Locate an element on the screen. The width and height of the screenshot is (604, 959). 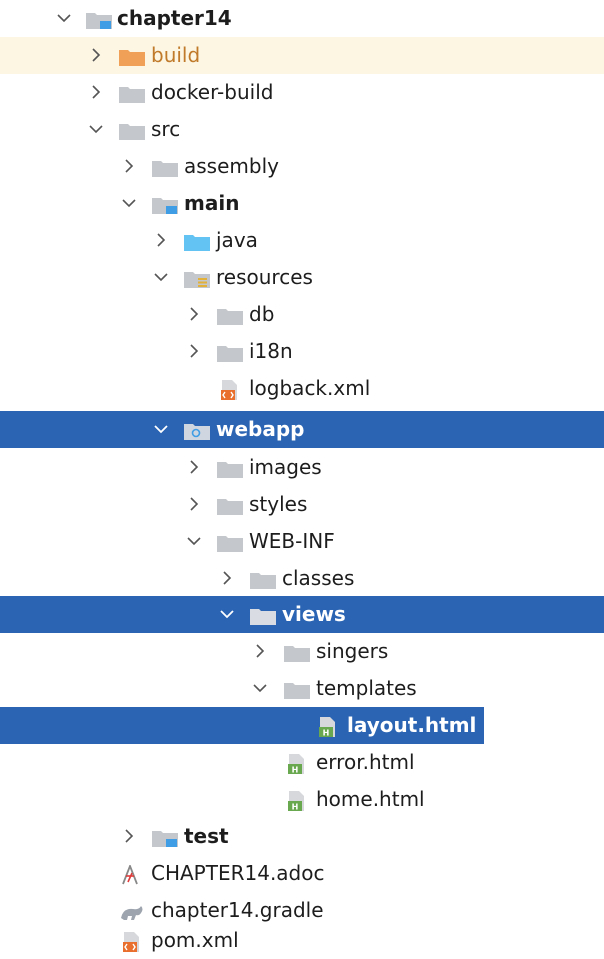
tree-row-error-html: error.html is located at coordinates (302, 762).